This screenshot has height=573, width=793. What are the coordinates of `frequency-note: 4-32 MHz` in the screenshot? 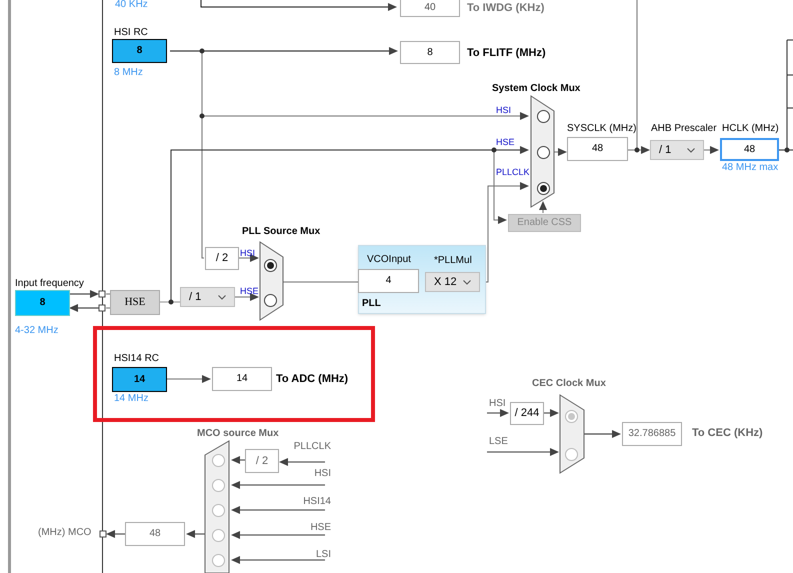 It's located at (36, 331).